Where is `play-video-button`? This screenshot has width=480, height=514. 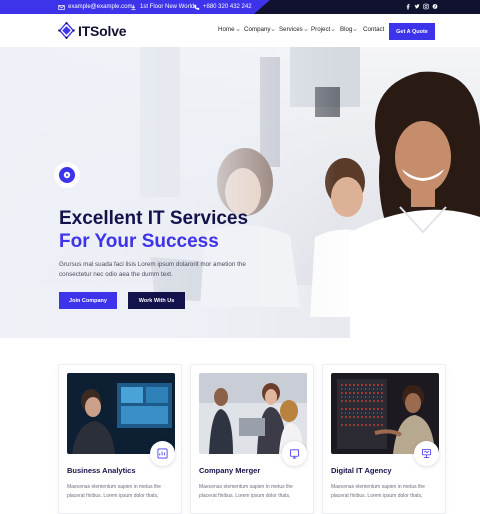 play-video-button is located at coordinates (67, 175).